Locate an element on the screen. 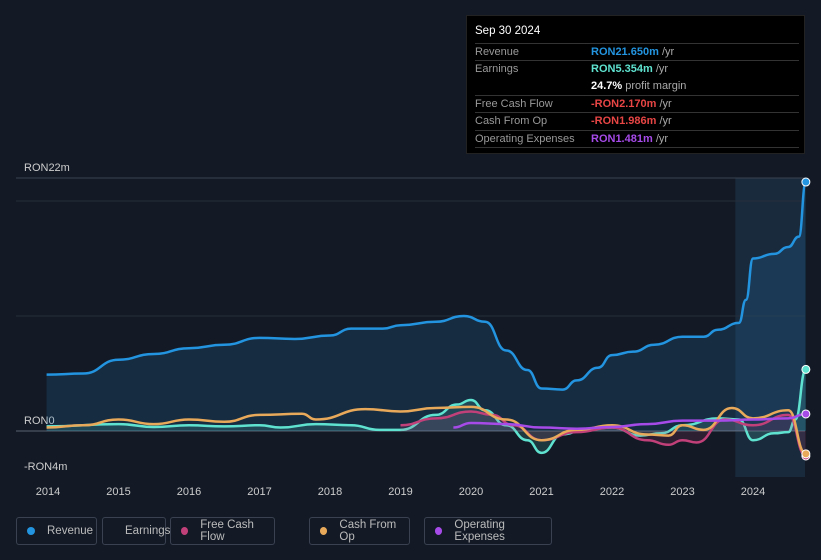 The height and width of the screenshot is (560, 821). legend-free-cash-flow: Free Cash Flow is located at coordinates (222, 531).